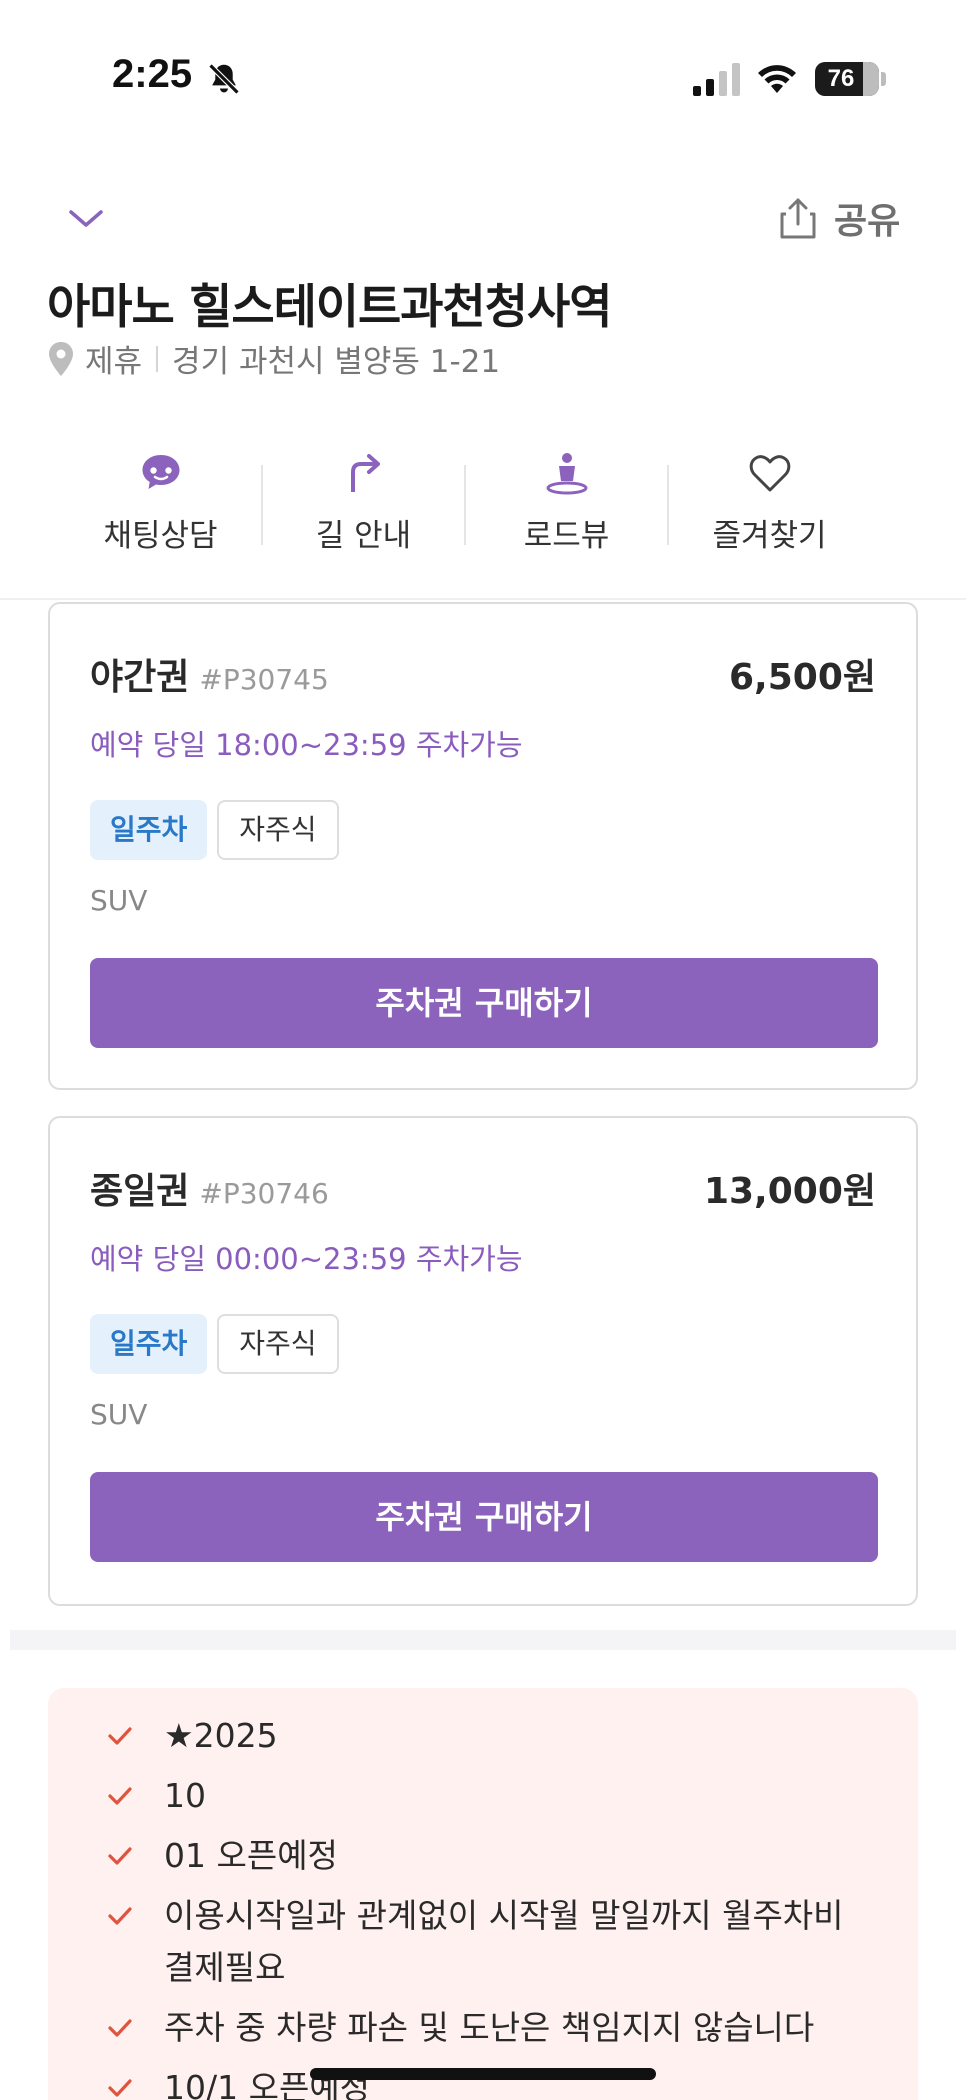  I want to click on address: 경기 과천시 별양동 1-21, so click(336, 362).